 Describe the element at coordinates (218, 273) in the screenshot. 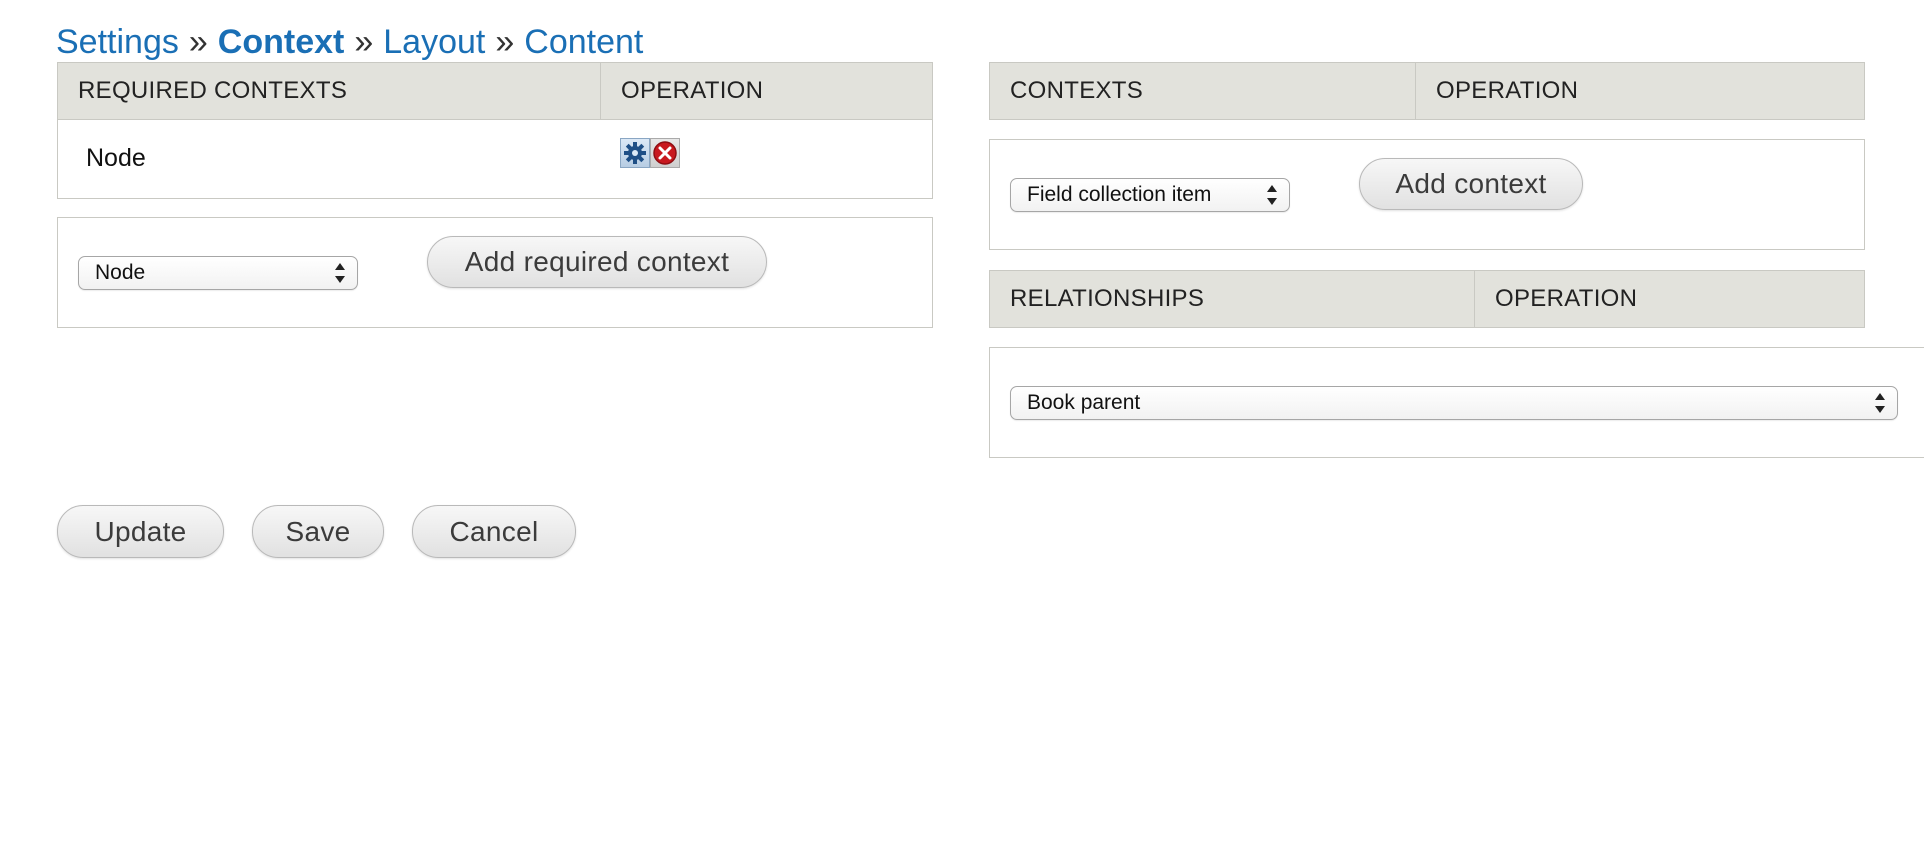

I see `required-context-select: Node` at that location.